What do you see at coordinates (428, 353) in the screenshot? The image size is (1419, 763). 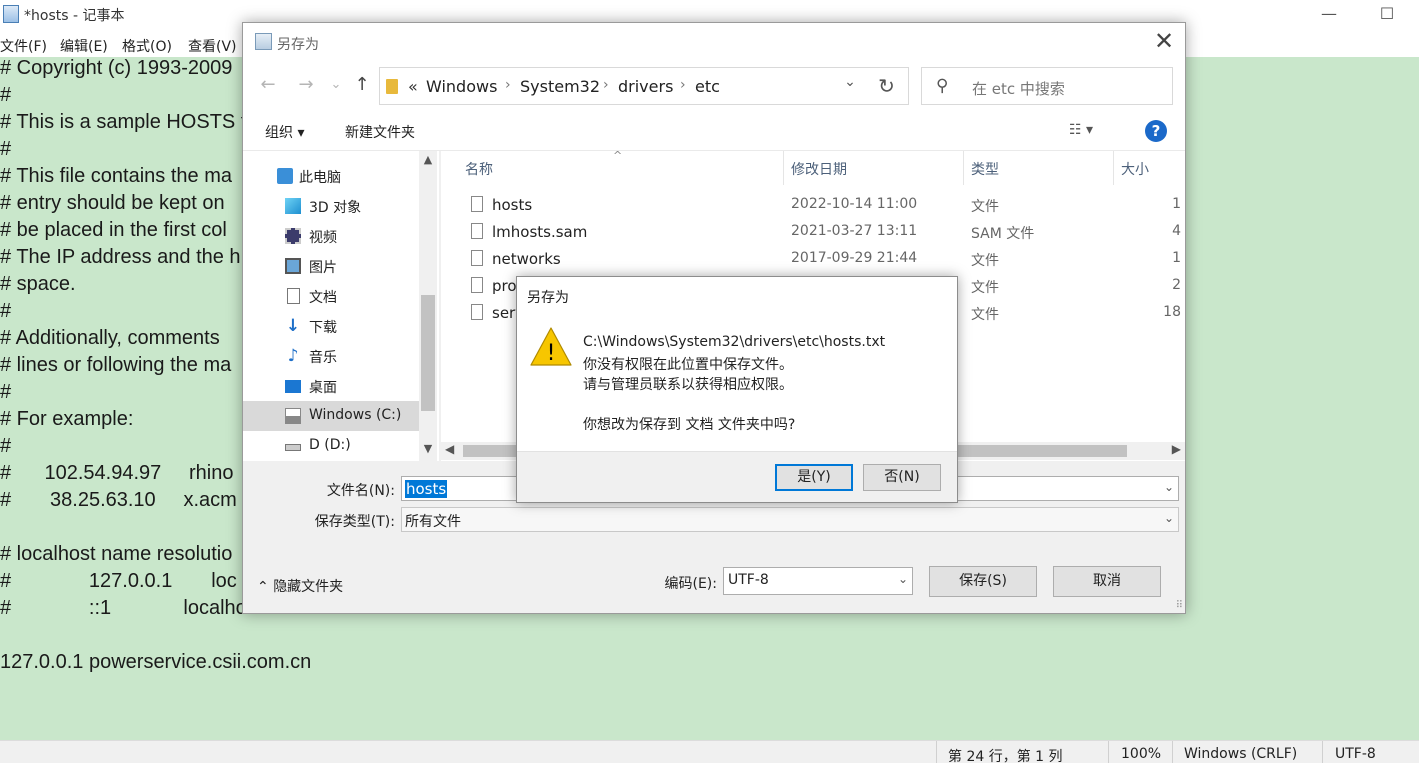 I see `scroll-thumb` at bounding box center [428, 353].